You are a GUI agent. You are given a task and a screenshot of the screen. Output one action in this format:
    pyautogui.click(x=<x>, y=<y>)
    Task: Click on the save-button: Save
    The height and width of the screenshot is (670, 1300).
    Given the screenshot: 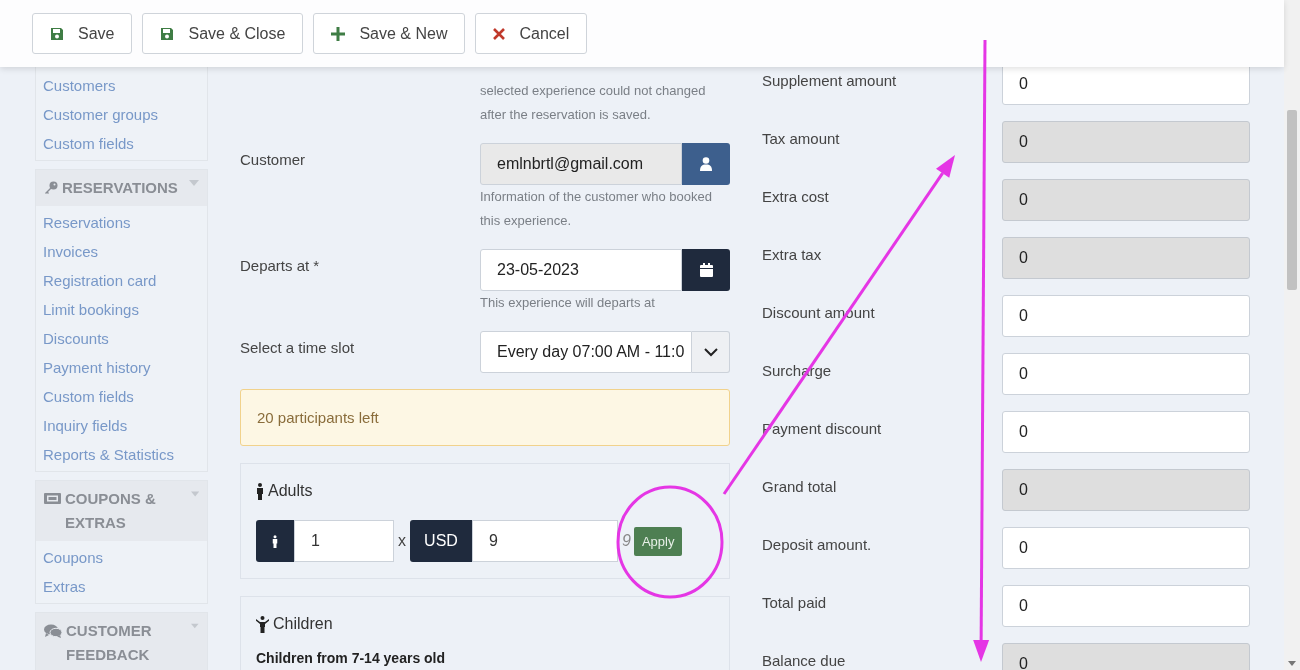 What is the action you would take?
    pyautogui.click(x=82, y=33)
    